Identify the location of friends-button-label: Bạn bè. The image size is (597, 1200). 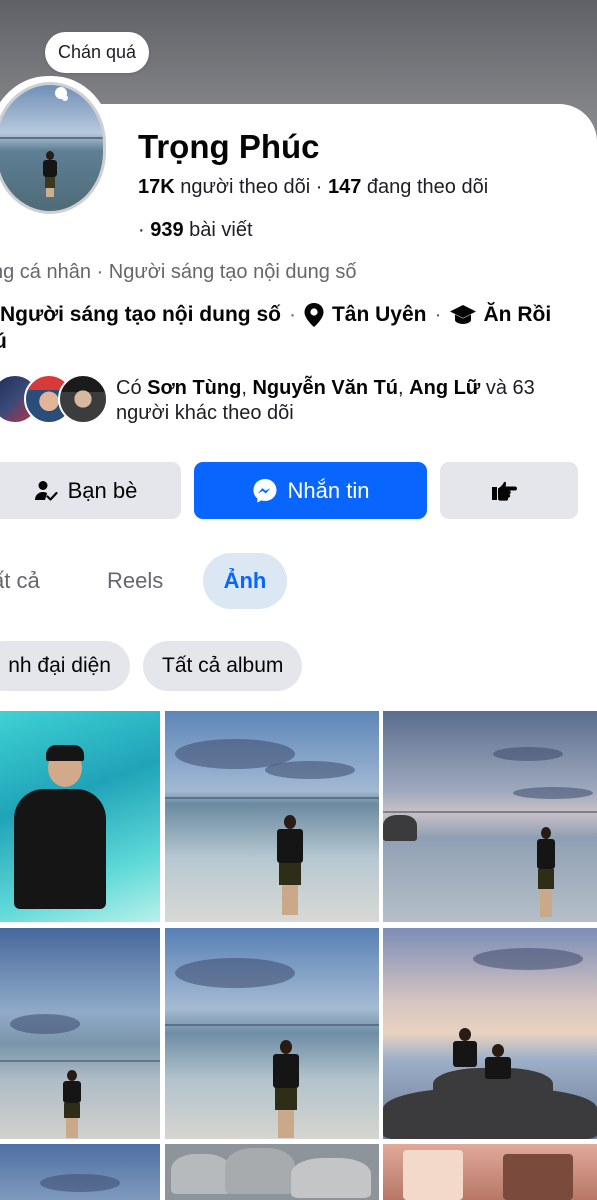
(102, 490).